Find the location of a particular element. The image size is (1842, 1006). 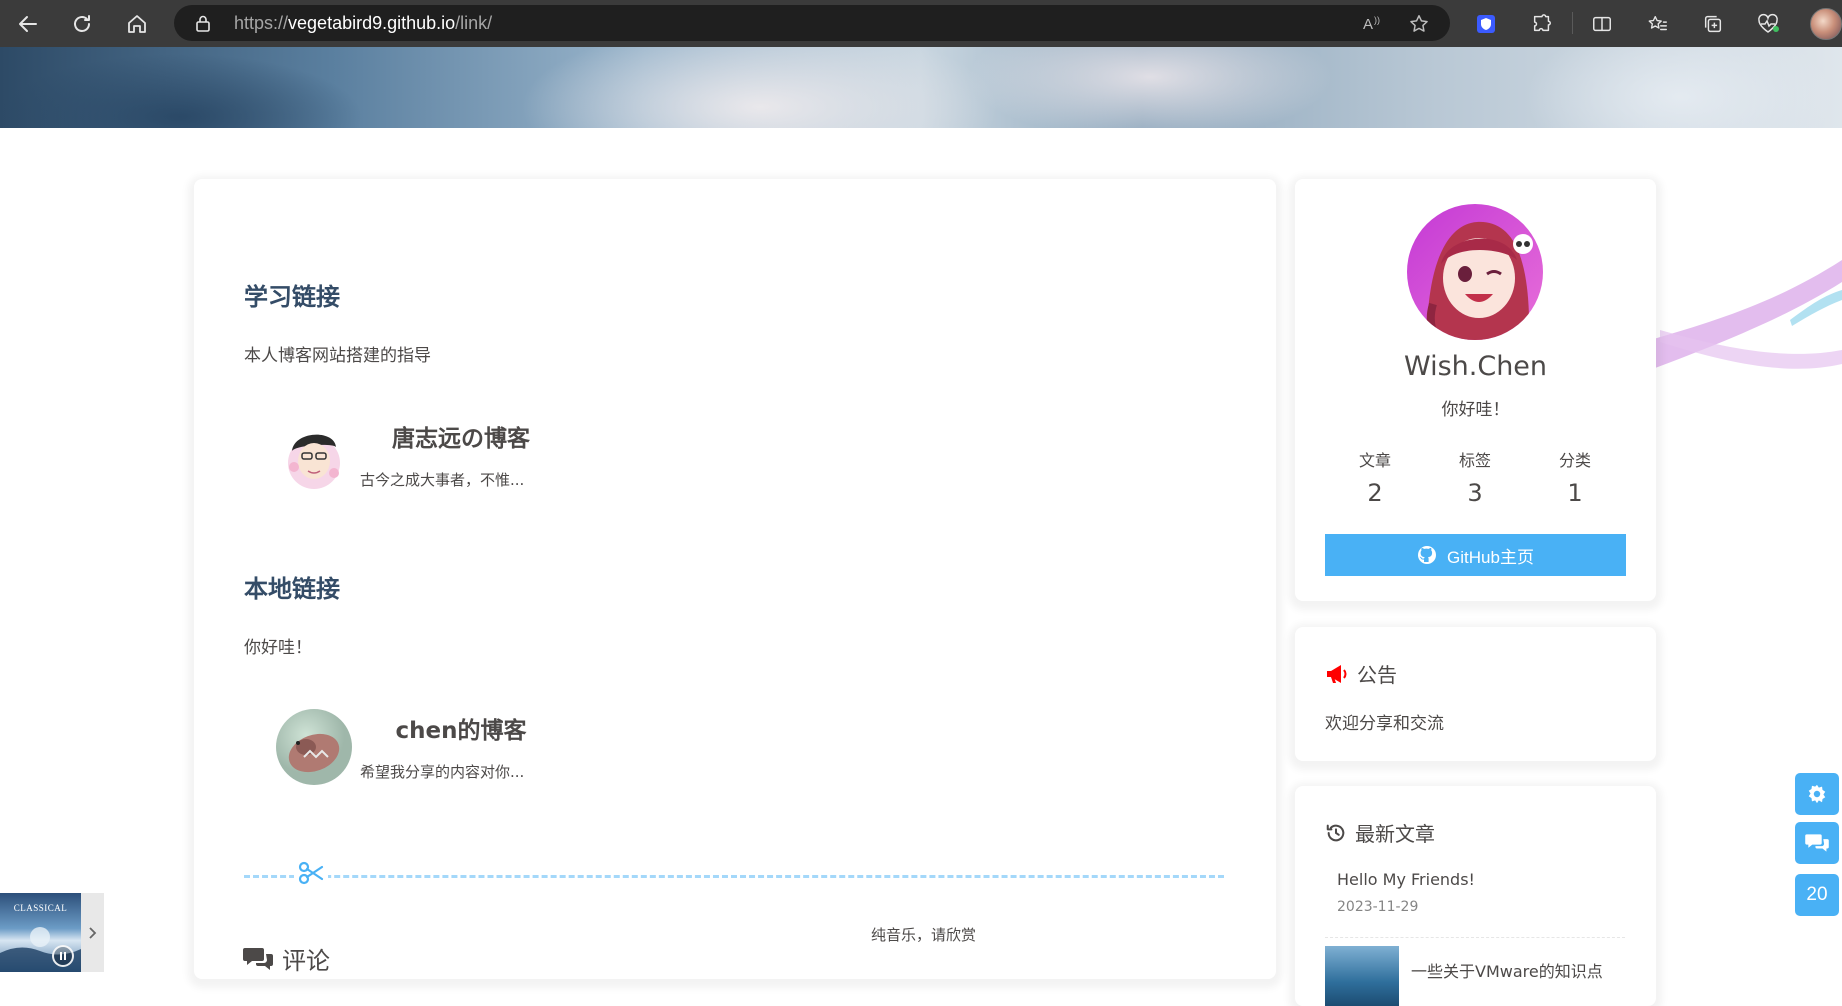

home-icon is located at coordinates (137, 24).